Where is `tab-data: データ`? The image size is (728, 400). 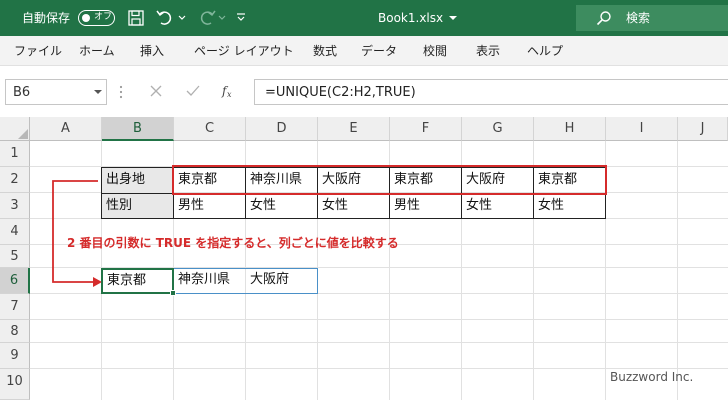 tab-data: データ is located at coordinates (379, 51).